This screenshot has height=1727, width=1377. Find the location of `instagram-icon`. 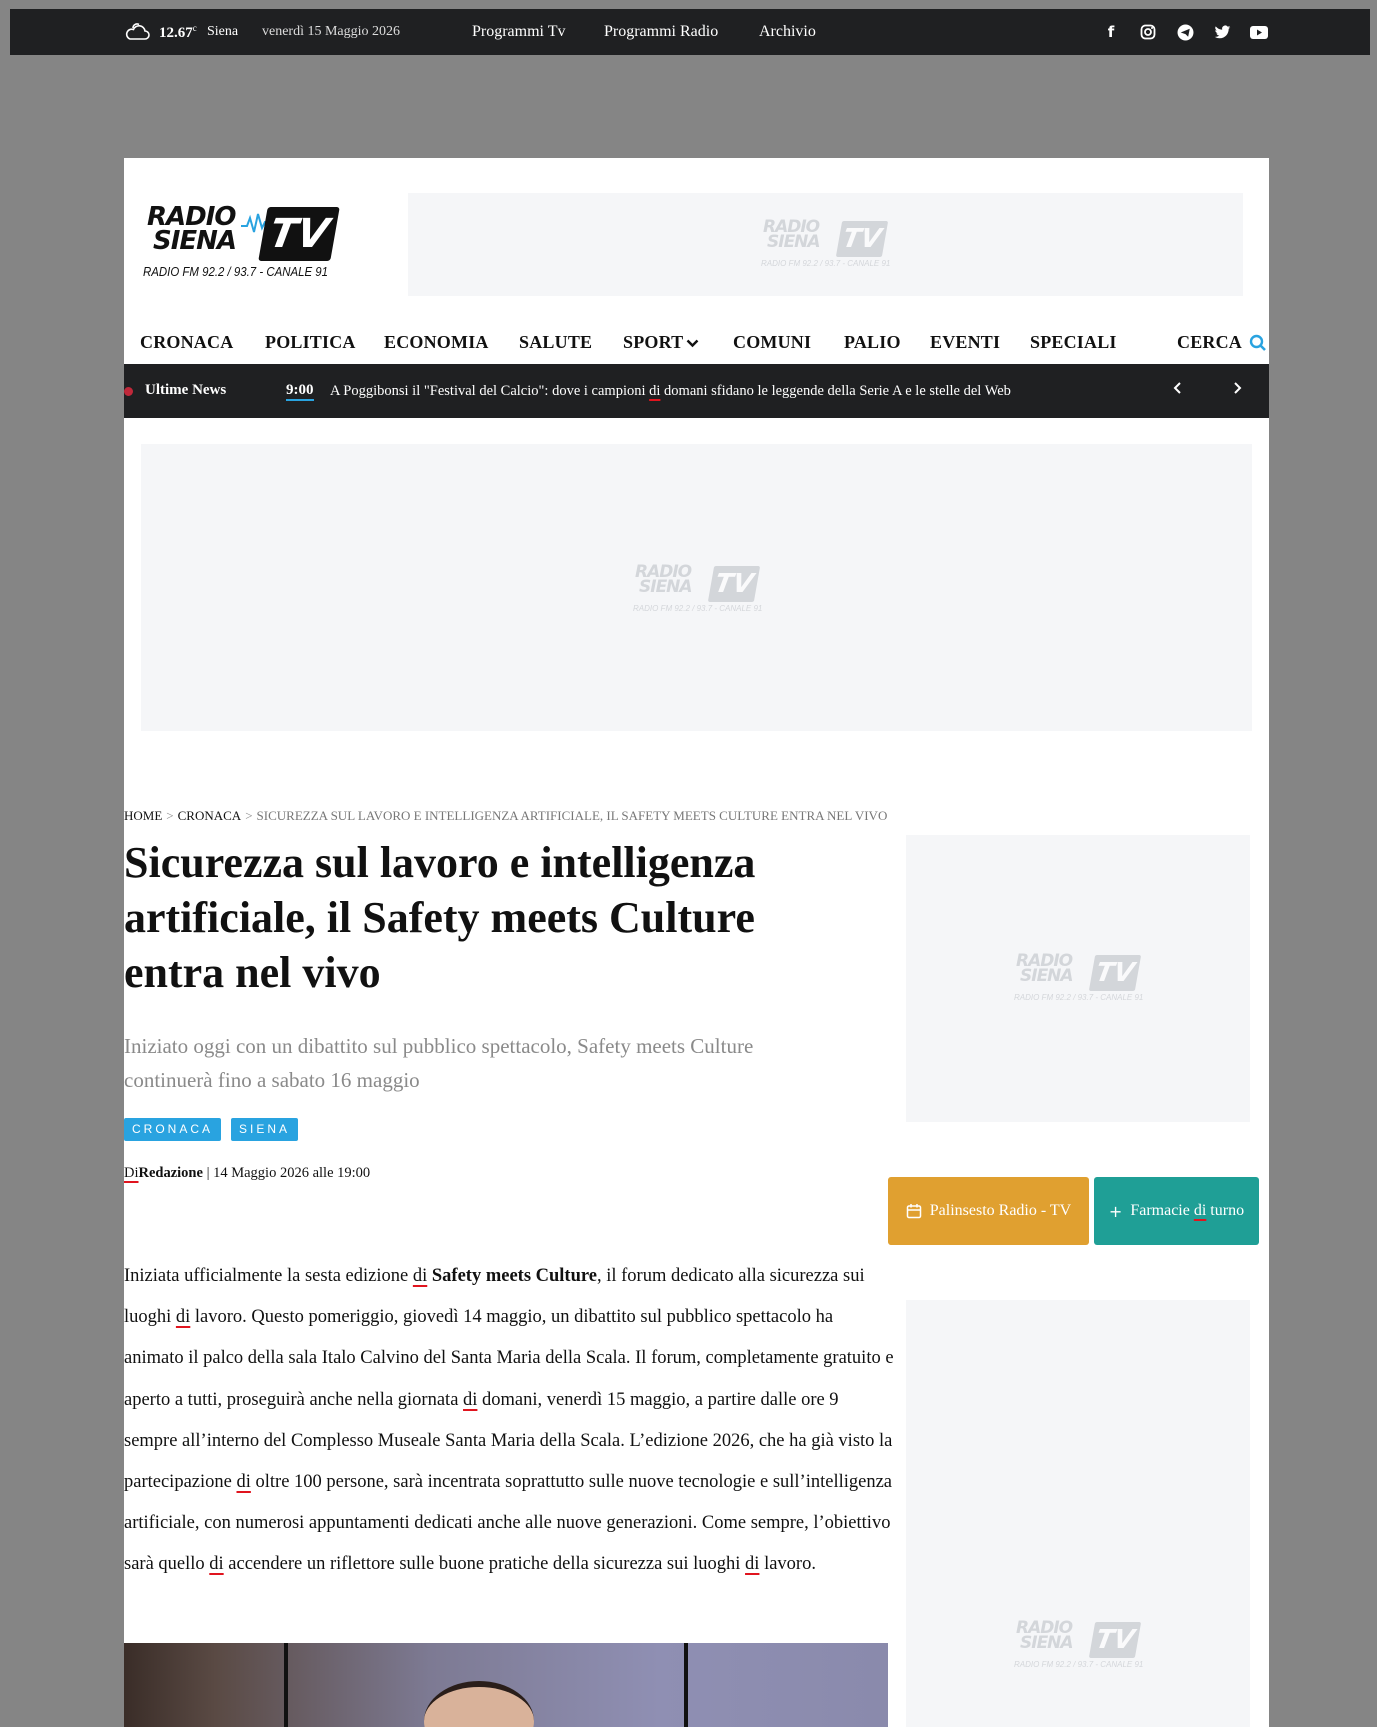

instagram-icon is located at coordinates (1148, 32).